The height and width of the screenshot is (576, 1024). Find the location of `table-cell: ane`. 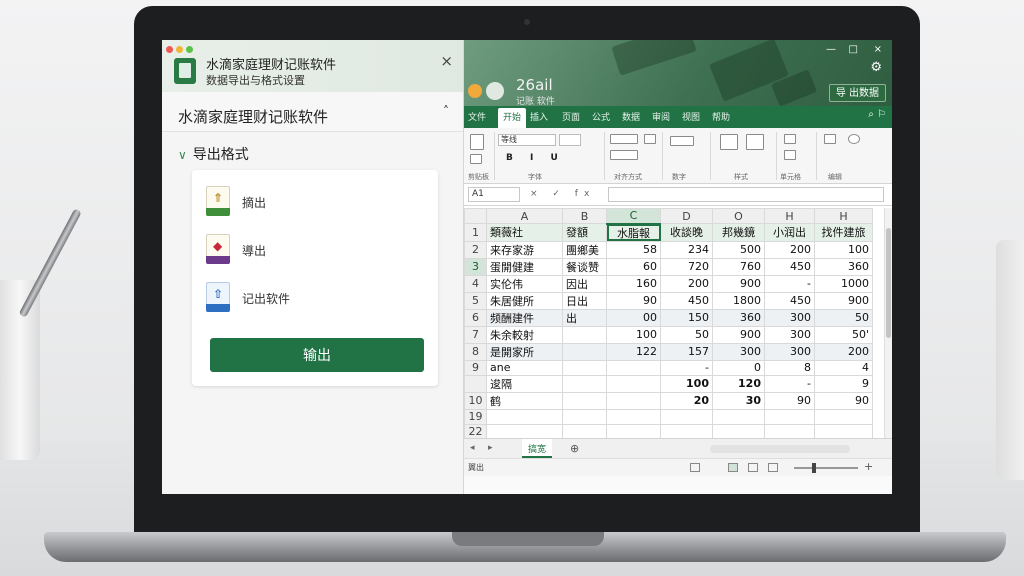

table-cell: ane is located at coordinates (524, 367).